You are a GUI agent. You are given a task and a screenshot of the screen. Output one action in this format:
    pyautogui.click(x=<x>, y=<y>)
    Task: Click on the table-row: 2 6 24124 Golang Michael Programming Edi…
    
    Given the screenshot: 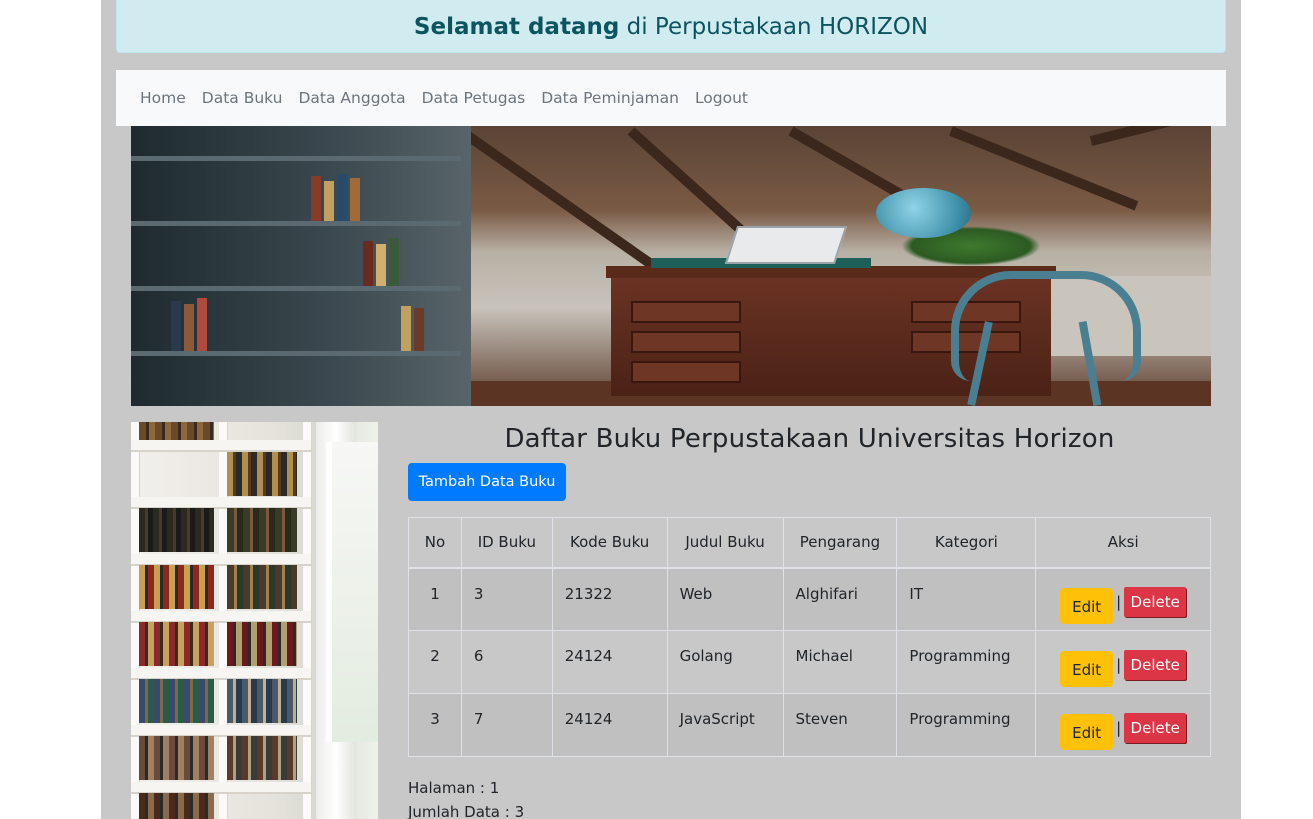 What is the action you would take?
    pyautogui.click(x=809, y=662)
    